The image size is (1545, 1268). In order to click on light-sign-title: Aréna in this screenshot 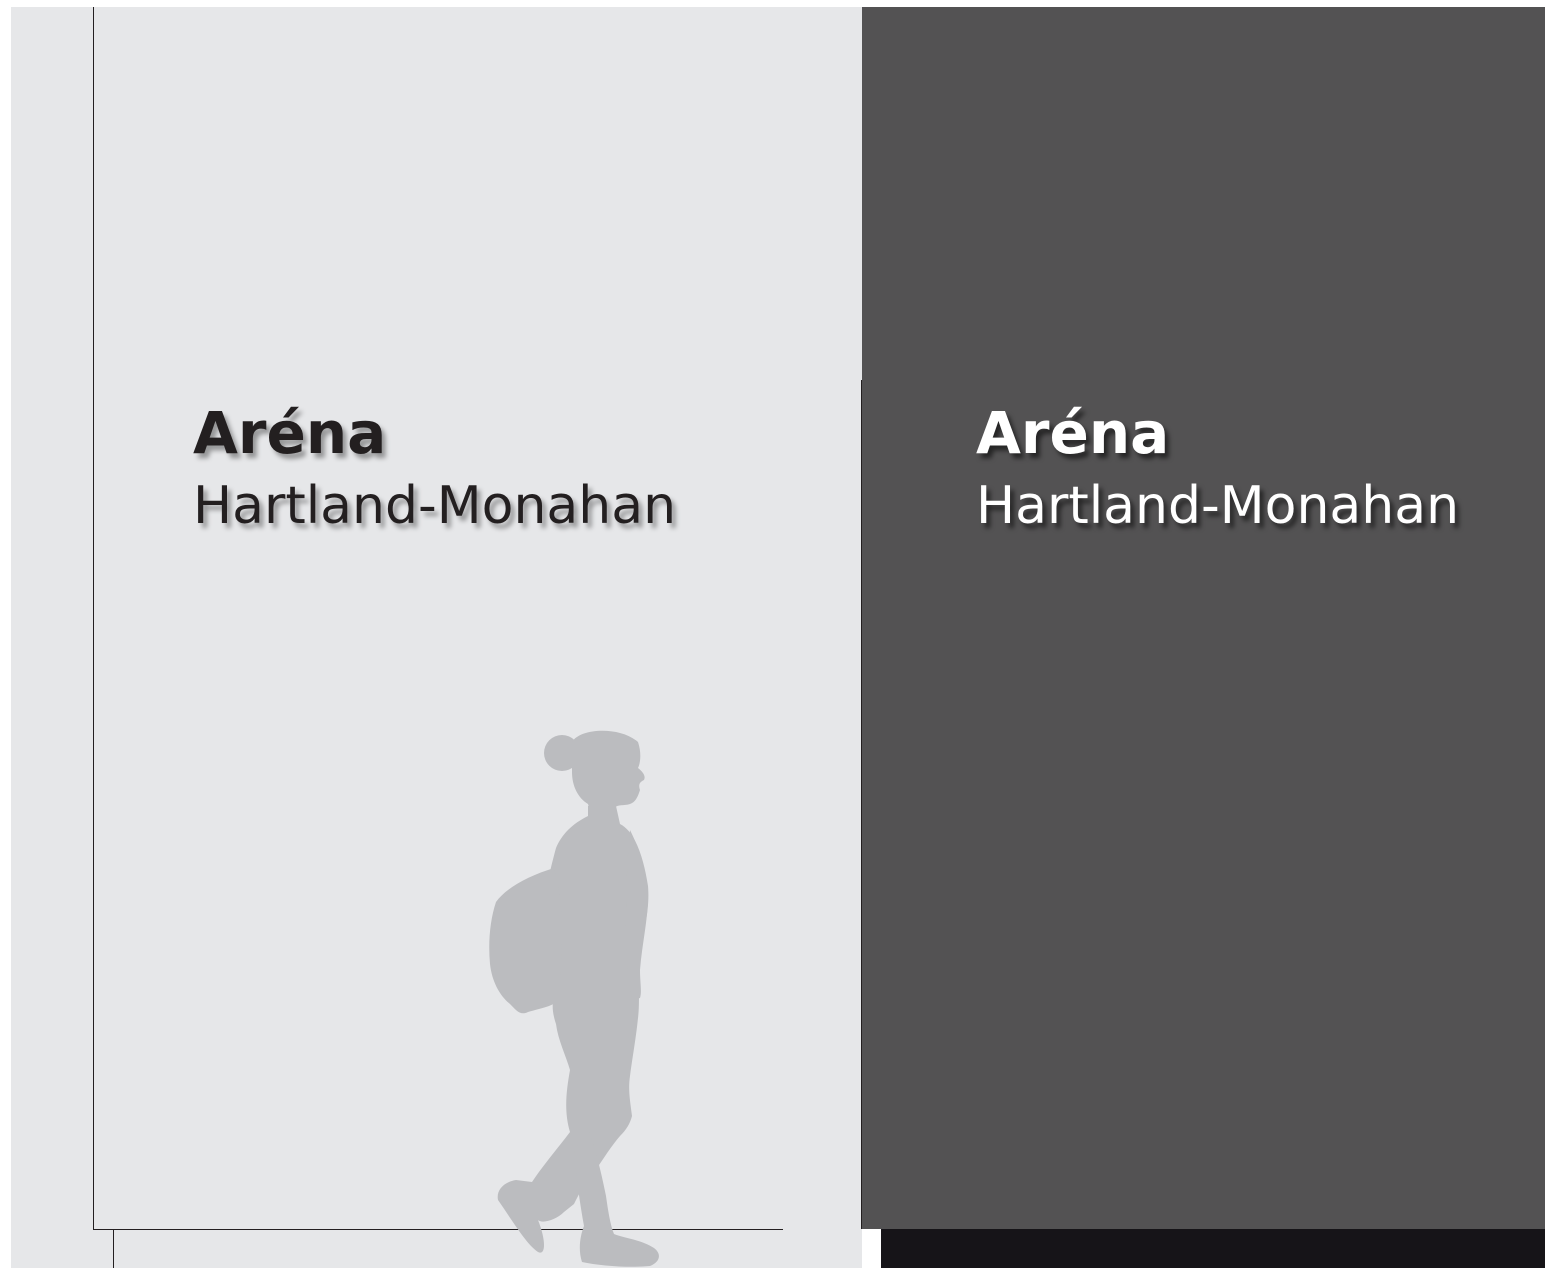, I will do `click(290, 433)`.